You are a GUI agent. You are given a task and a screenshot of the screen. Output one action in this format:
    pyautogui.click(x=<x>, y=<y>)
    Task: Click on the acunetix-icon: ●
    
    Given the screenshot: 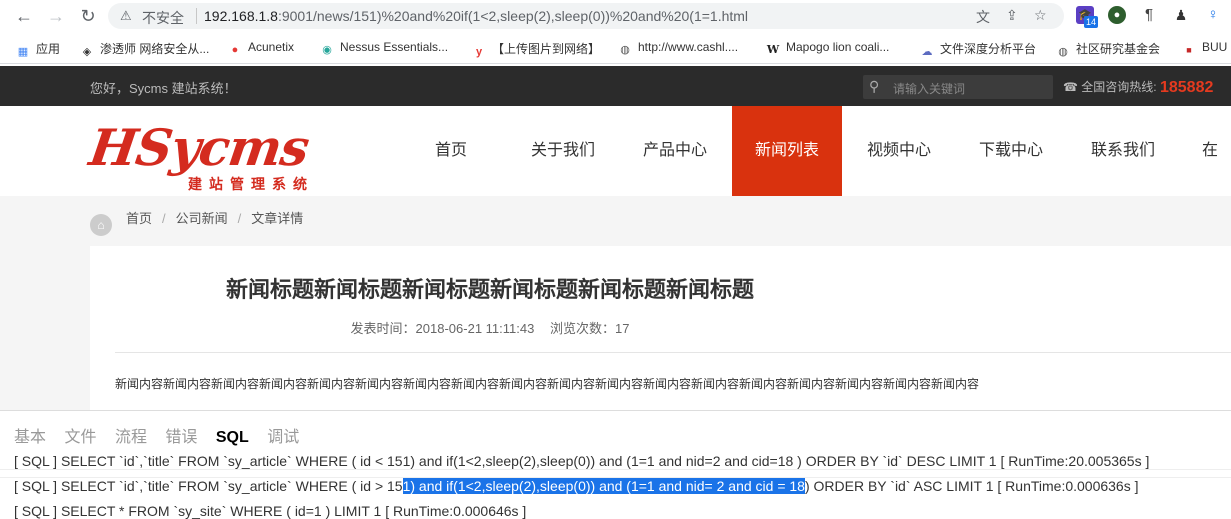 What is the action you would take?
    pyautogui.click(x=235, y=50)
    